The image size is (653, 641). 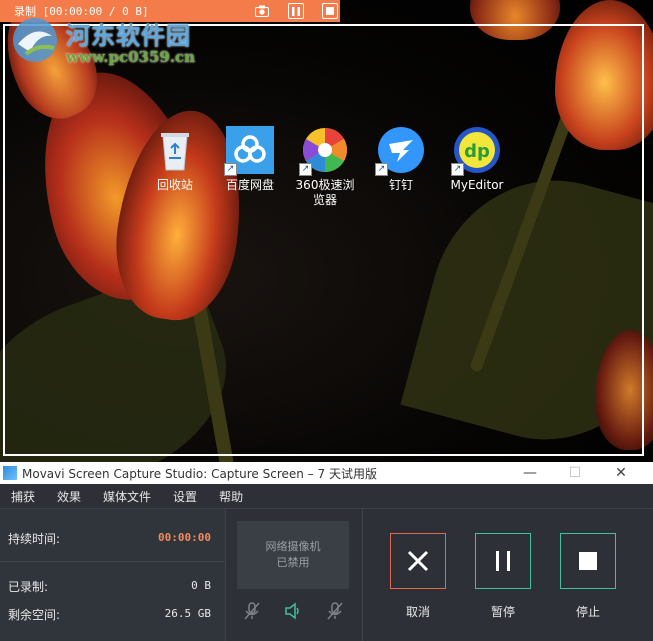 I want to click on minimize-button: —, so click(x=530, y=473).